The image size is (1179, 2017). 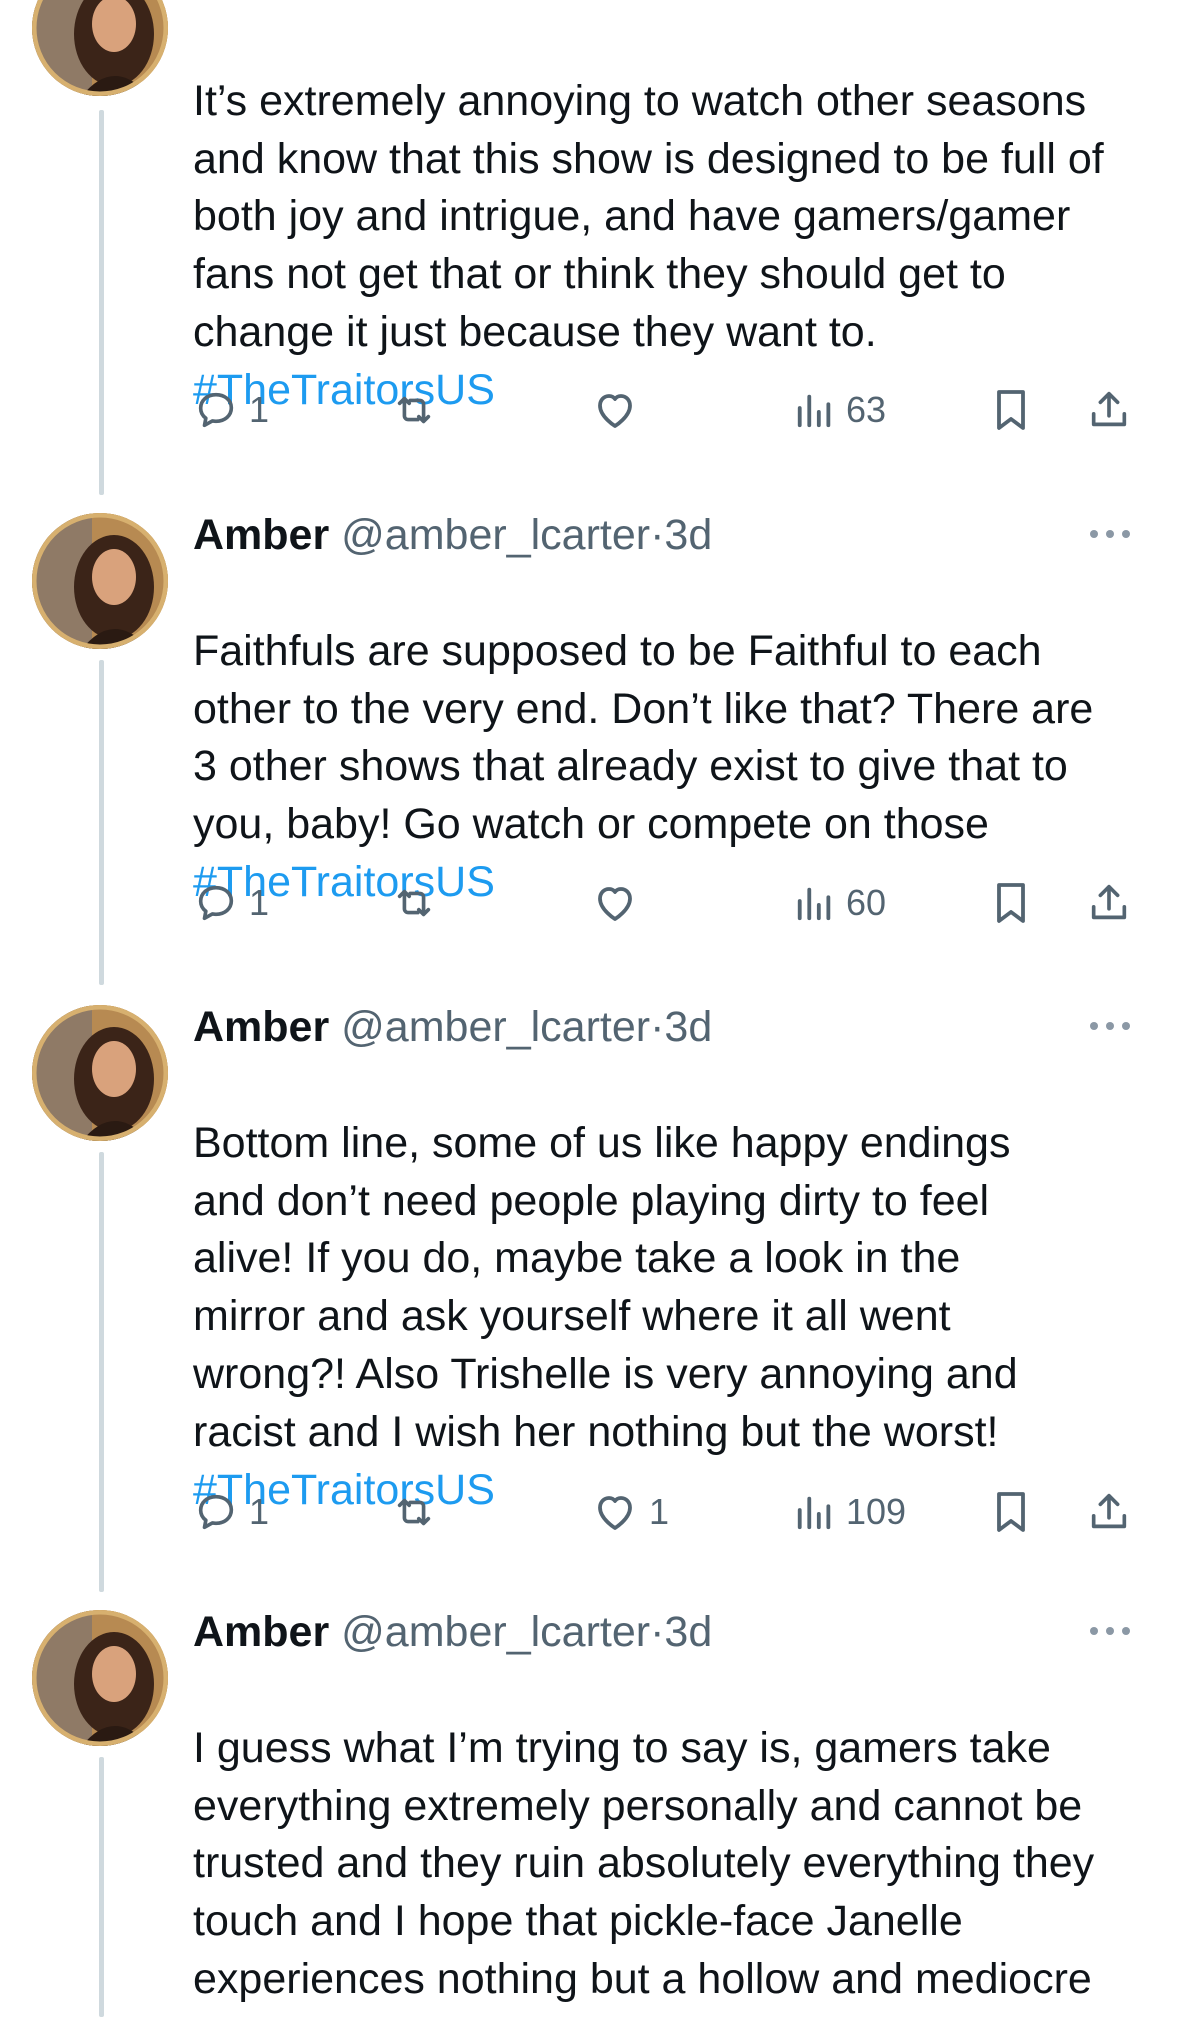 I want to click on views-button: 109, so click(x=850, y=1512).